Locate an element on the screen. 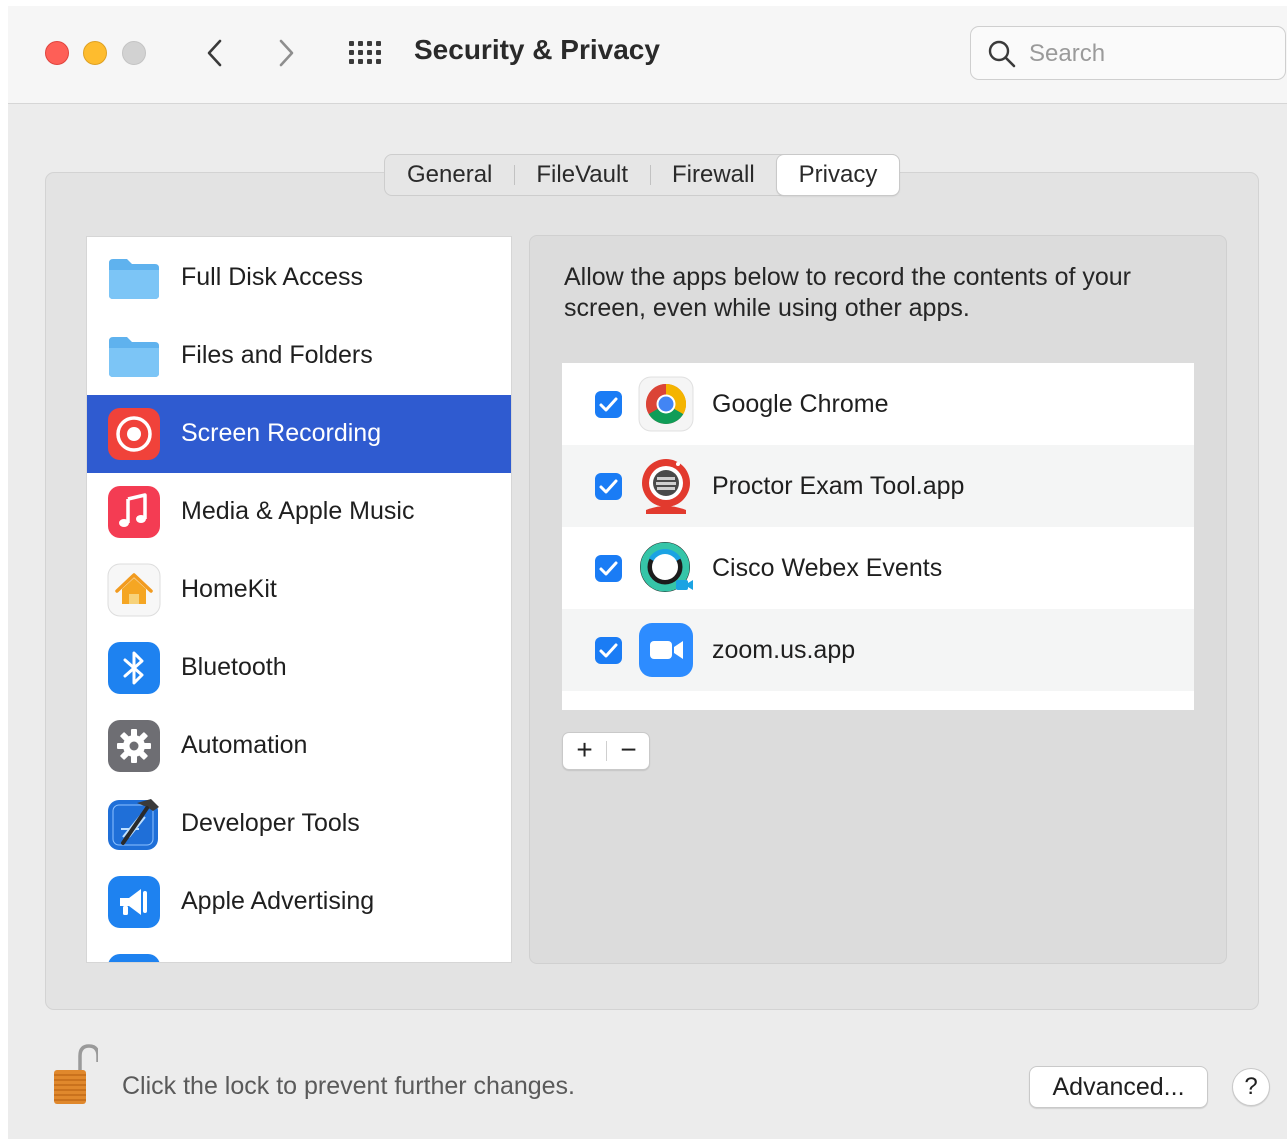 The image size is (1287, 1139). sidebar-item-bluetooth: Bluetooth is located at coordinates (299, 668).